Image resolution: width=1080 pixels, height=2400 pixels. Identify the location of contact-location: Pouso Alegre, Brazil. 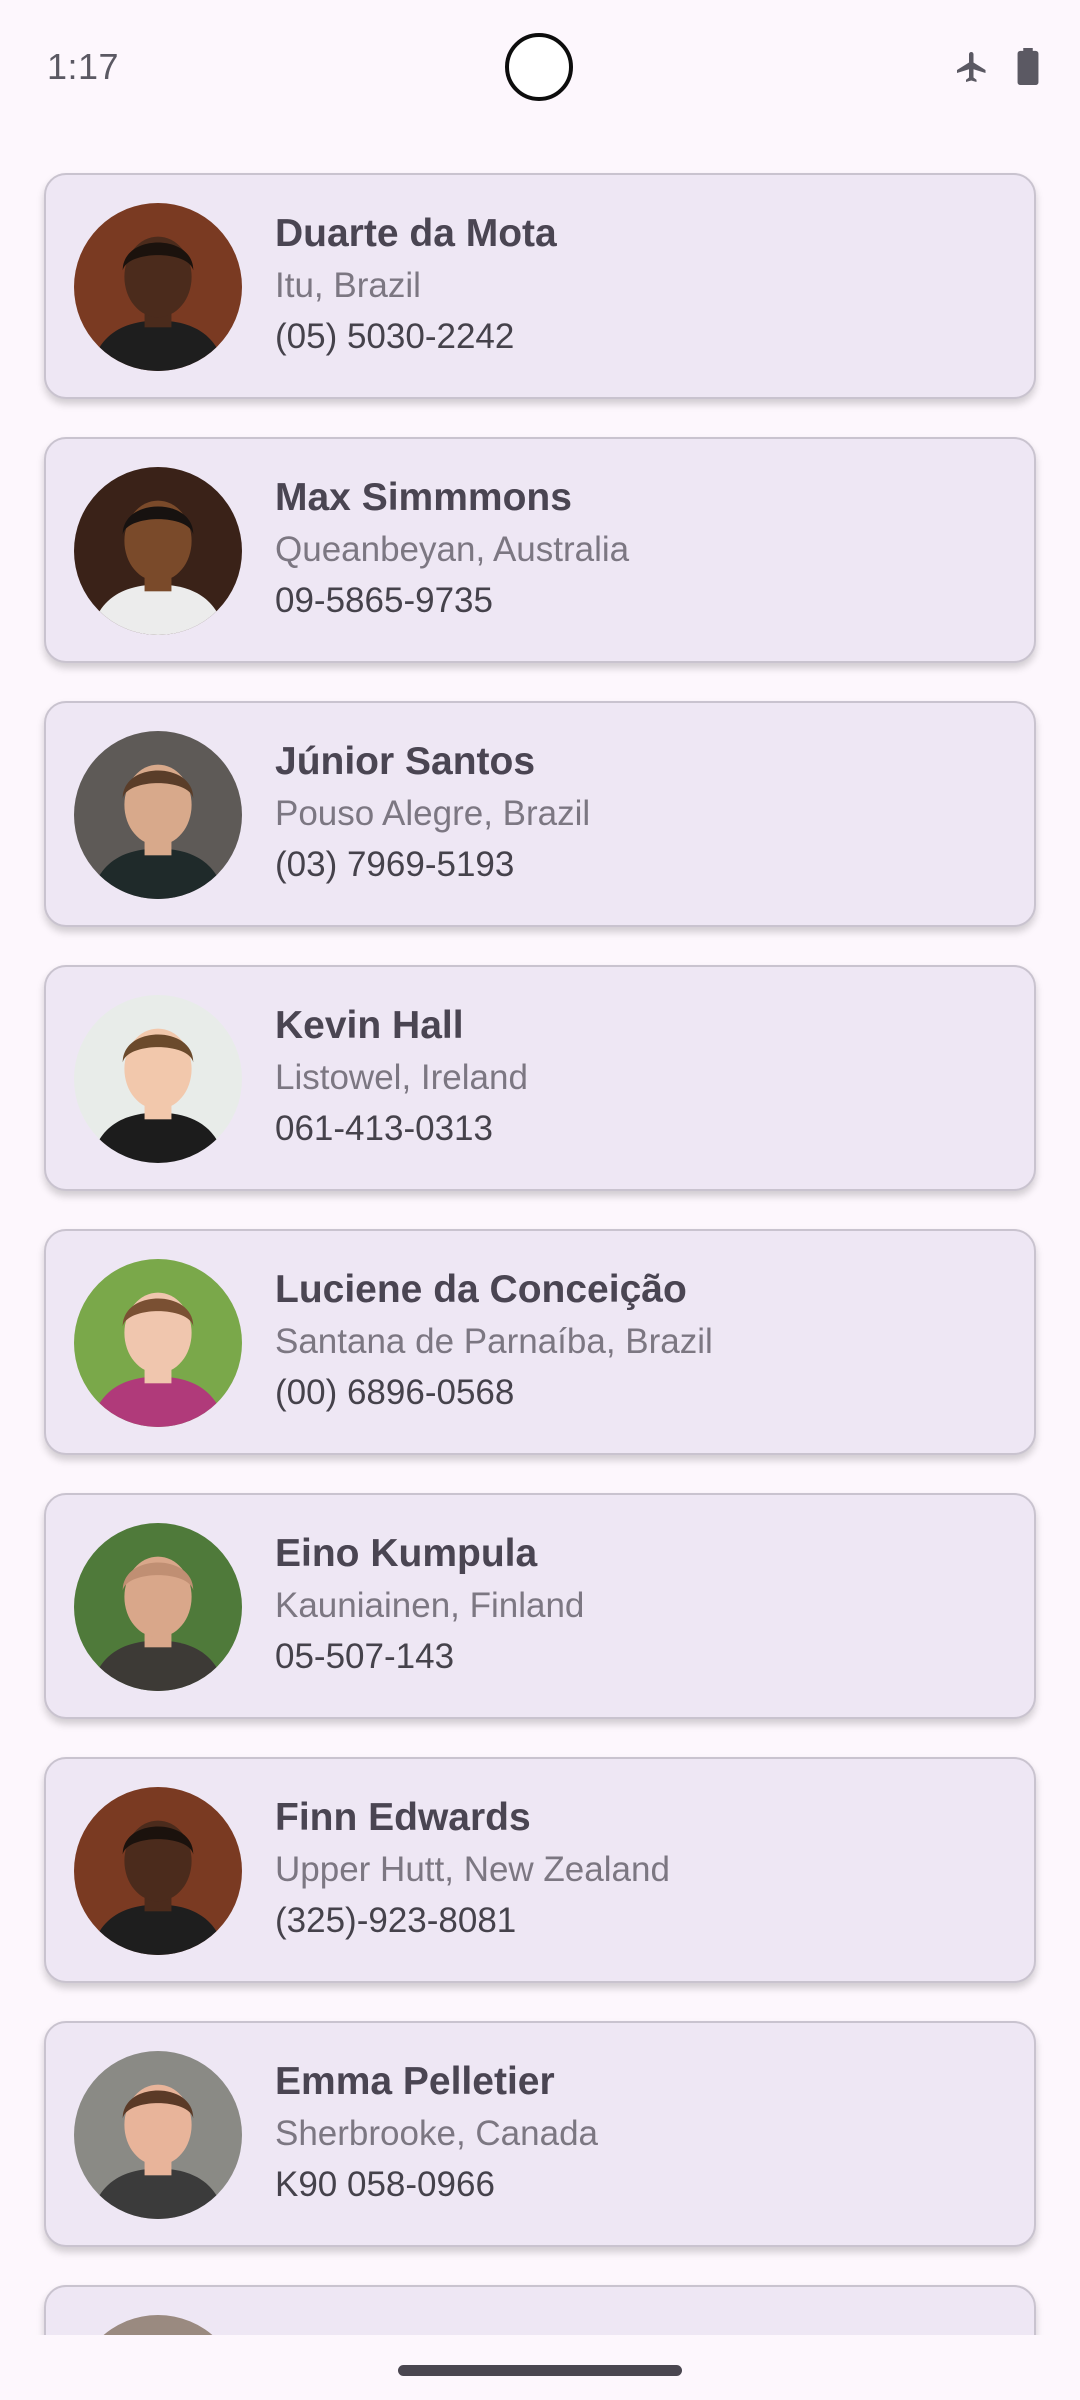
(433, 813).